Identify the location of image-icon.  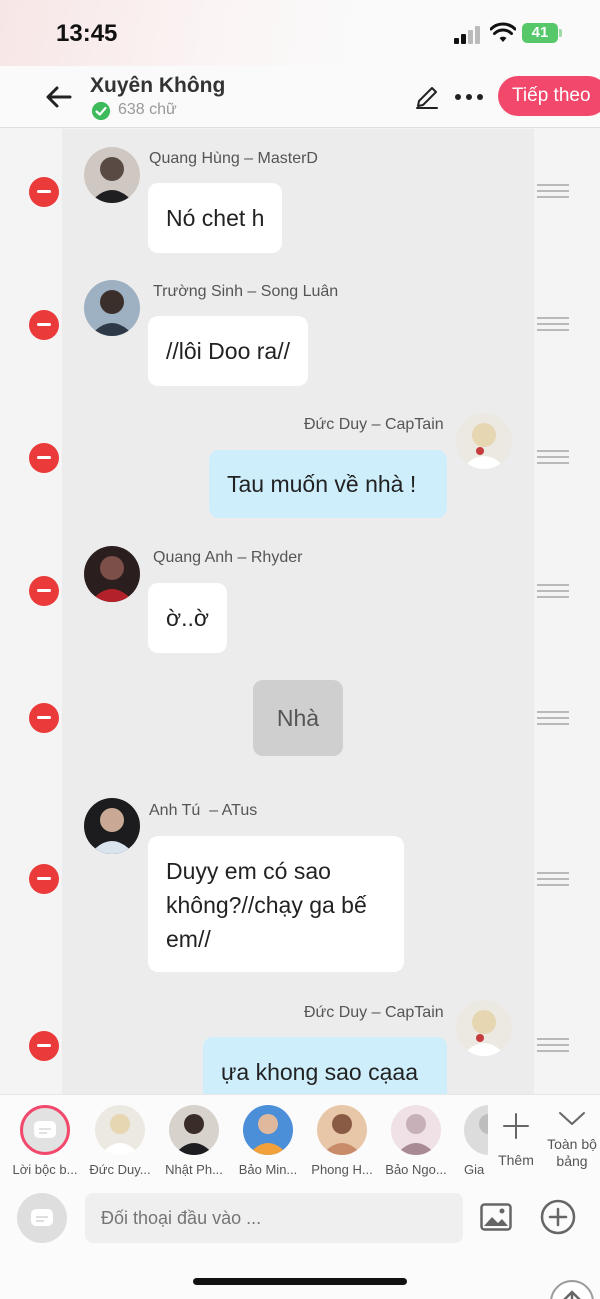
(496, 1217).